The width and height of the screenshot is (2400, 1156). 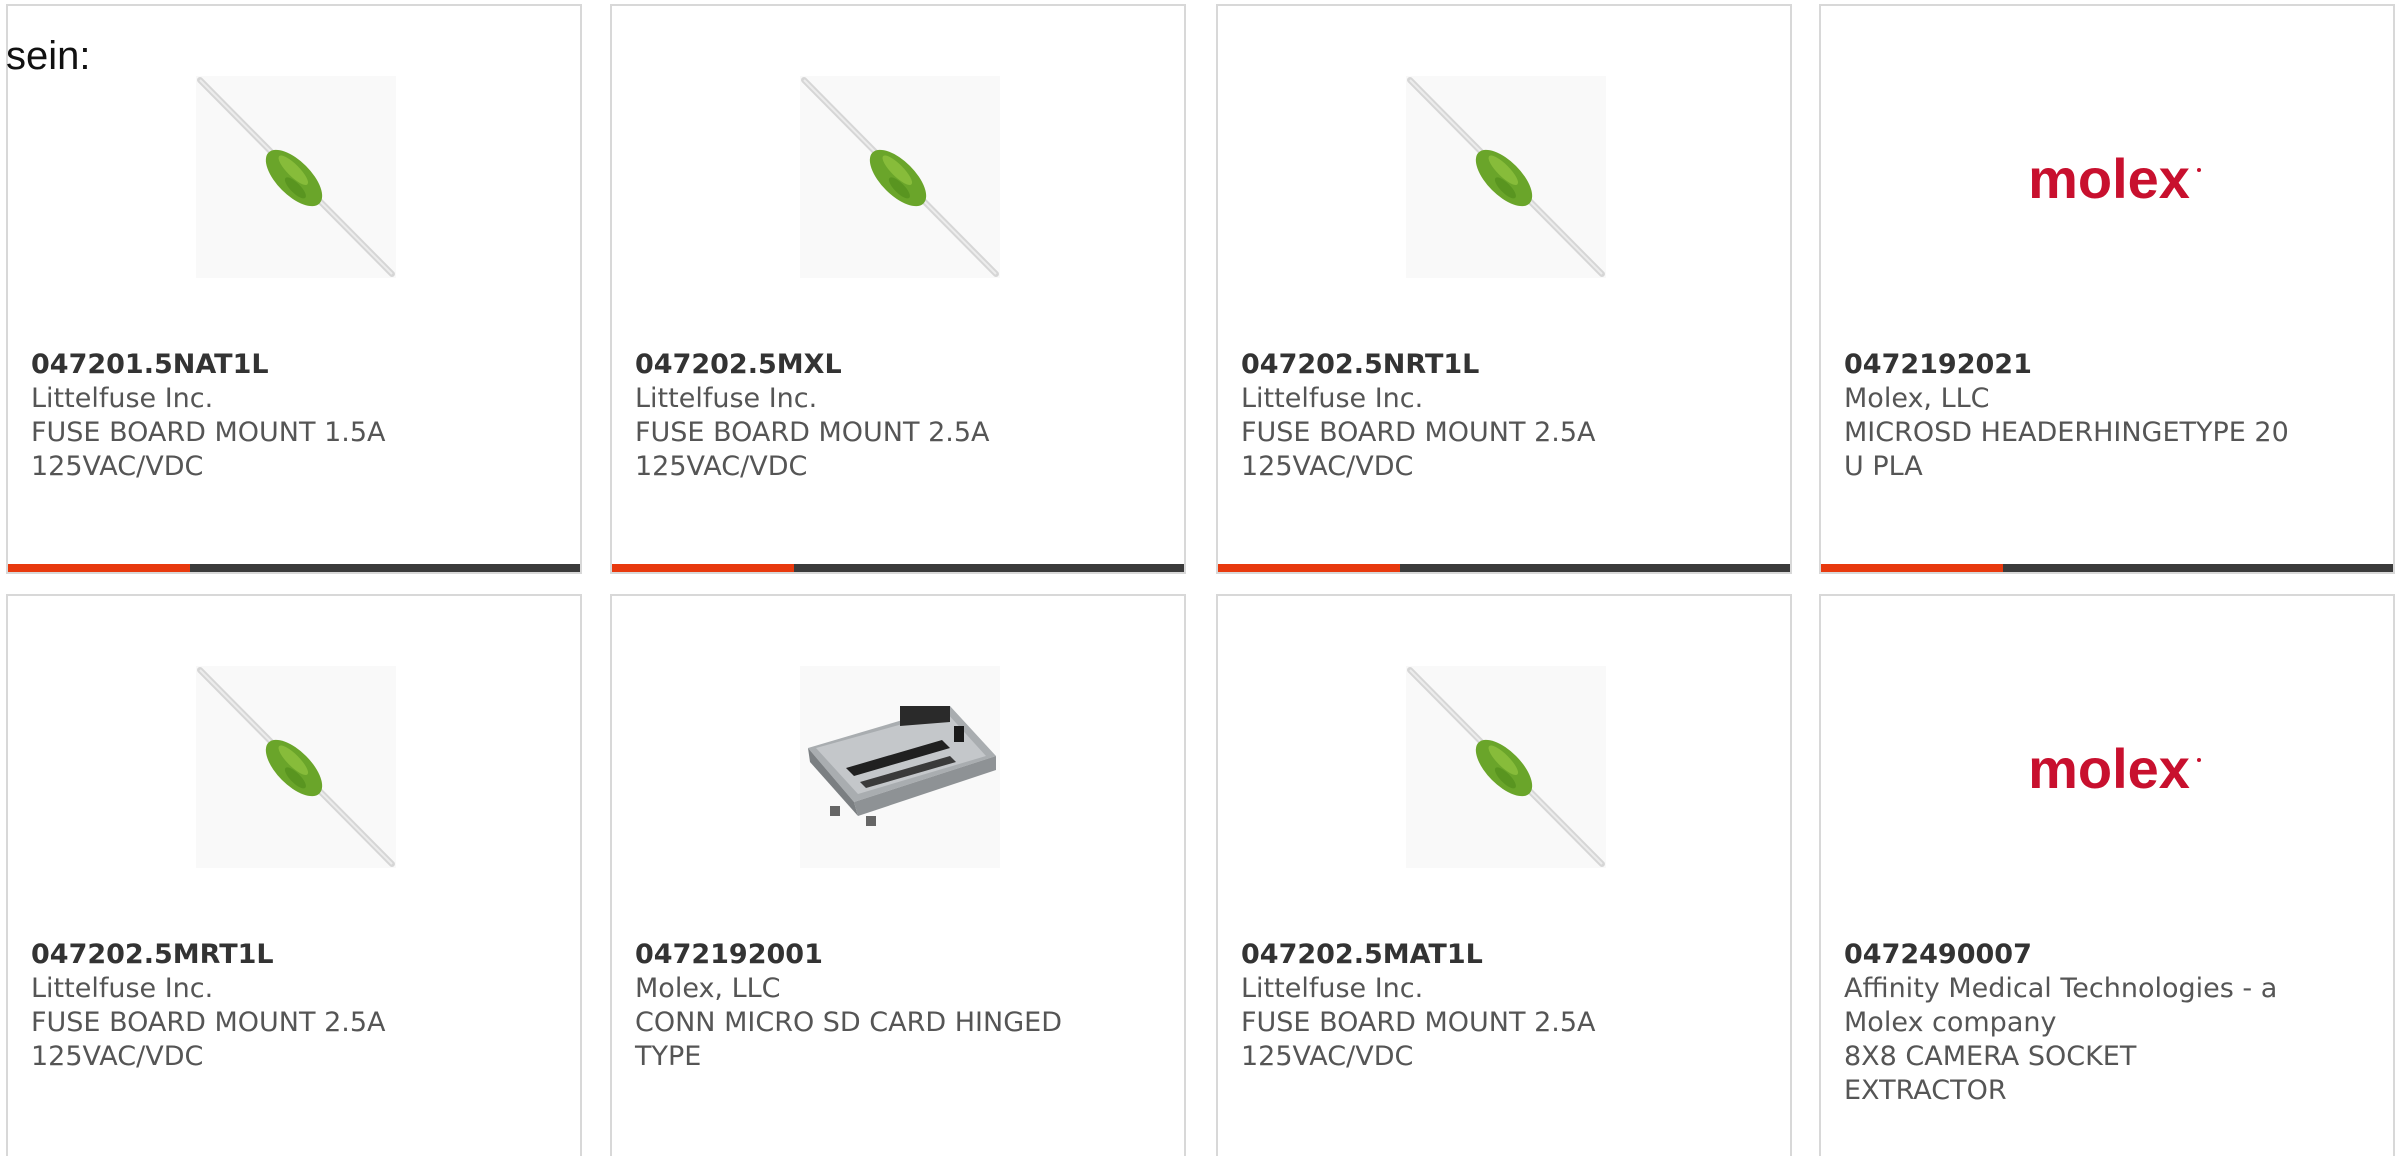 I want to click on description-line1: 8X8 CAMERA SOCKET, so click(x=1990, y=1056).